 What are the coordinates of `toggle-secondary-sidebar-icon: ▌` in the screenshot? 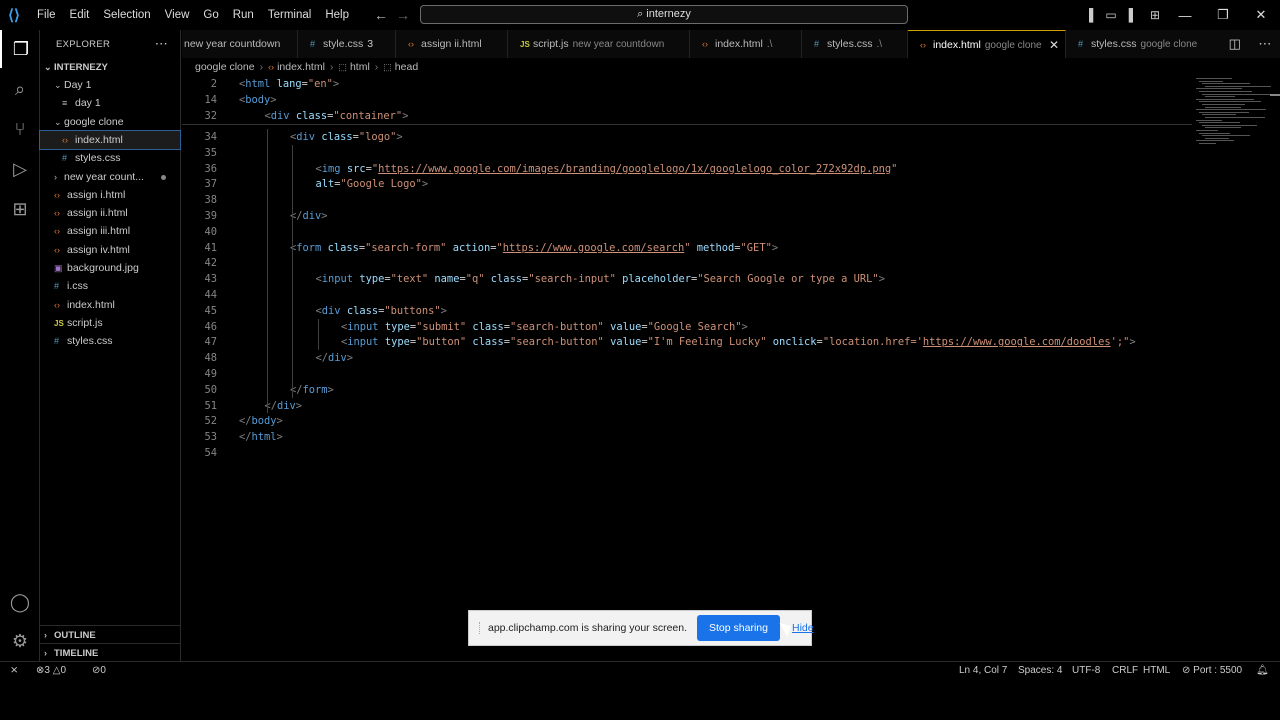 It's located at (1133, 15).